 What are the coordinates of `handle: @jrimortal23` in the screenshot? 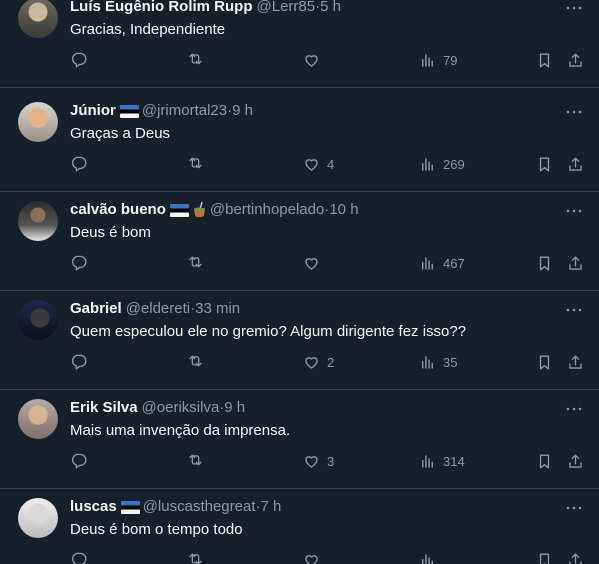 It's located at (184, 111).